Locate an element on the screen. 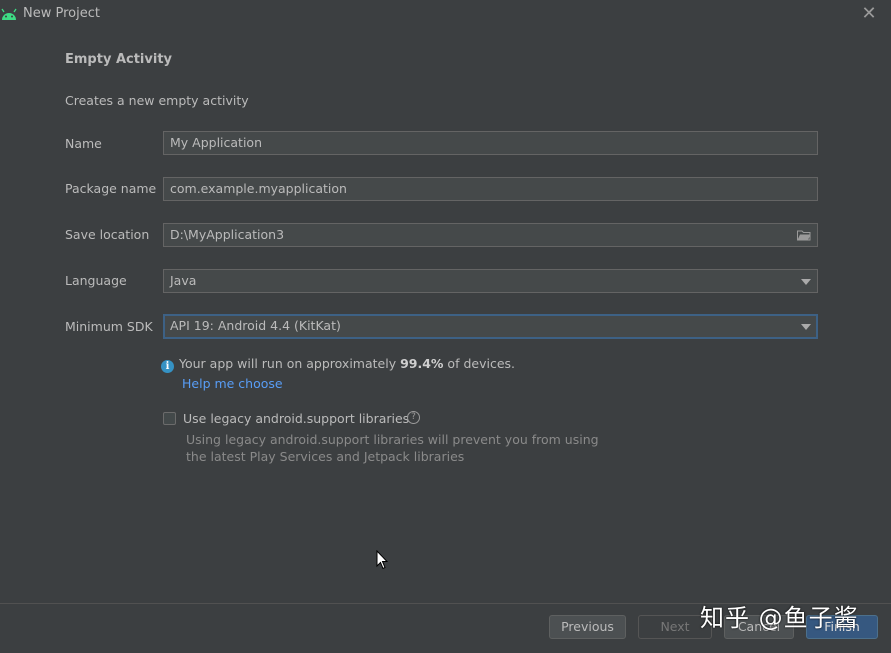 The height and width of the screenshot is (653, 891). template-heading: Empty Activity is located at coordinates (119, 59).